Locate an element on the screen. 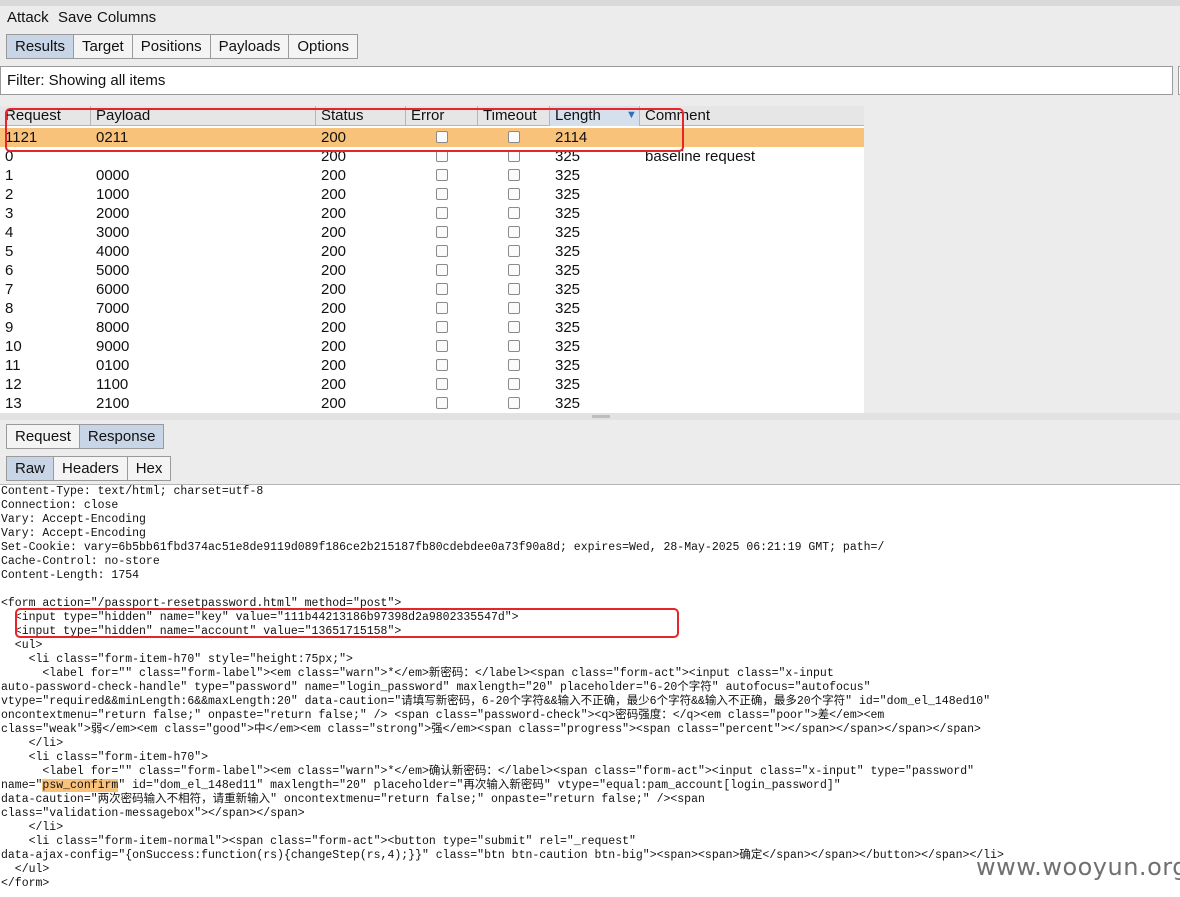  code-segment: name=" is located at coordinates (22, 785).